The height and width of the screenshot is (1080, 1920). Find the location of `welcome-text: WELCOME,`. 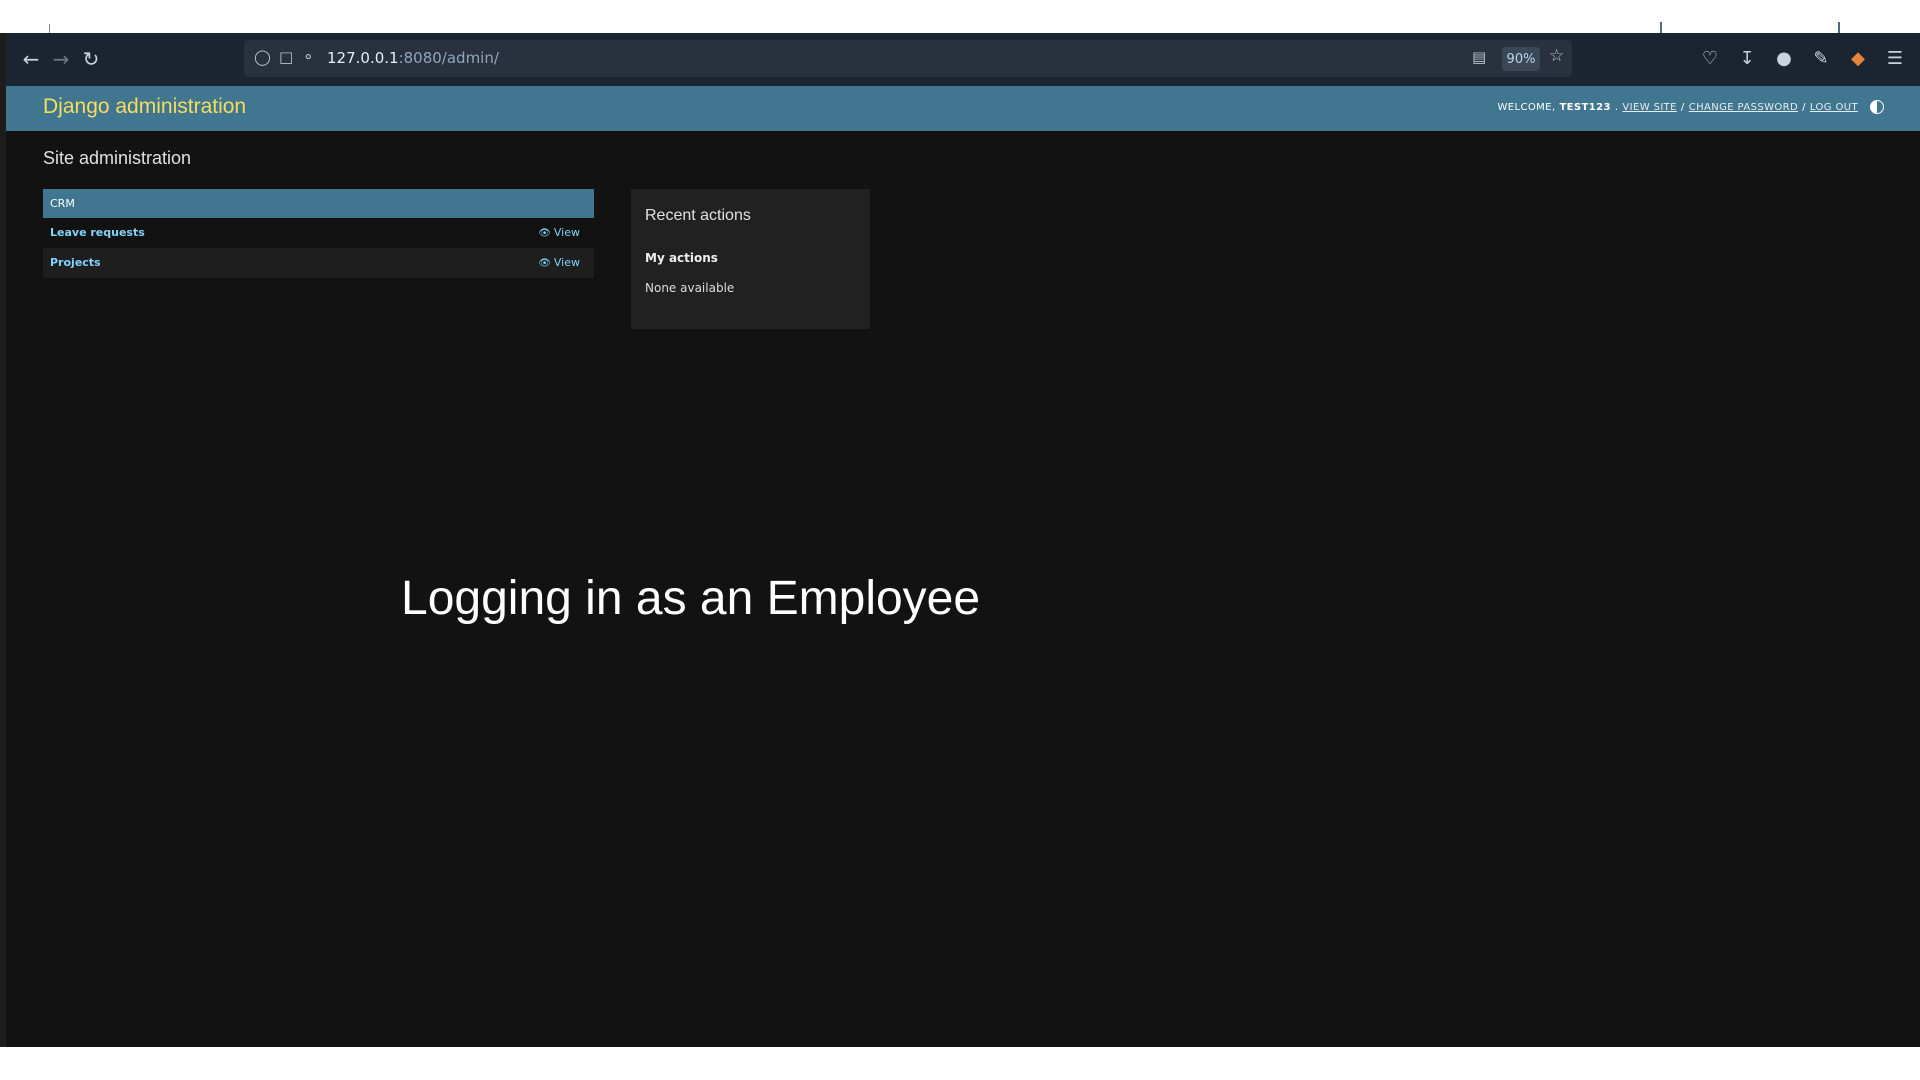

welcome-text: WELCOME, is located at coordinates (1526, 107).